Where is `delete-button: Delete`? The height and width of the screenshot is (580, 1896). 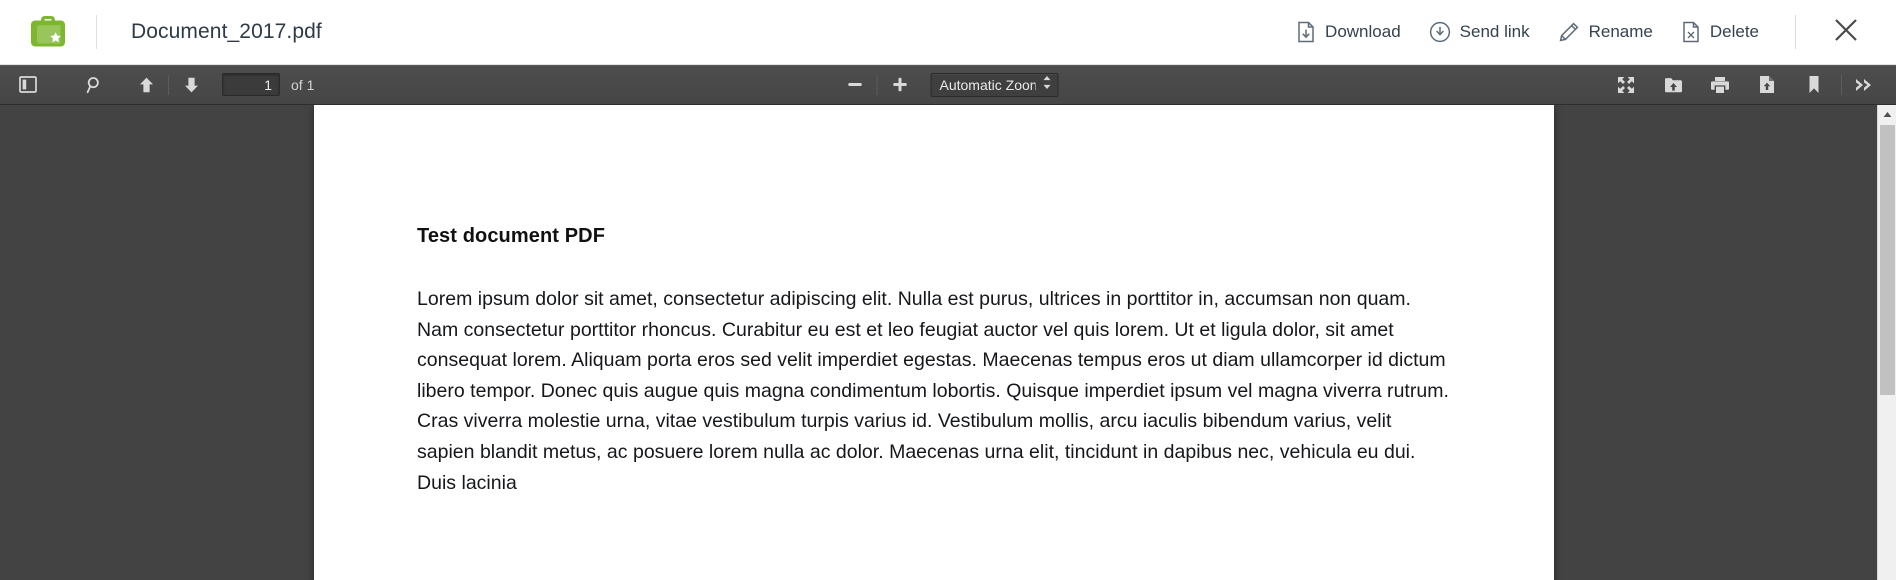
delete-button: Delete is located at coordinates (1720, 32).